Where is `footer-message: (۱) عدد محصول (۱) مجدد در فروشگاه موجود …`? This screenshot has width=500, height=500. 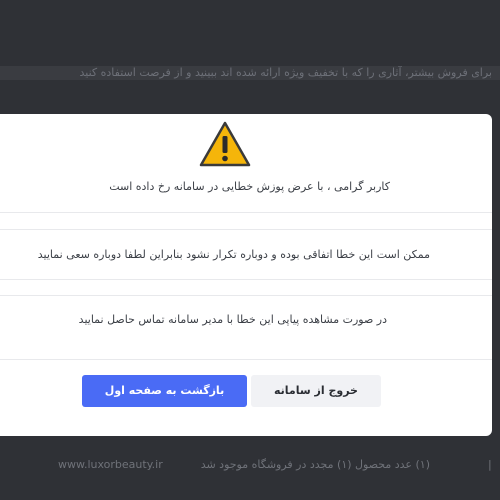
footer-message: (۱) عدد محصول (۱) مجدد در فروشگاه موجود … is located at coordinates (315, 464).